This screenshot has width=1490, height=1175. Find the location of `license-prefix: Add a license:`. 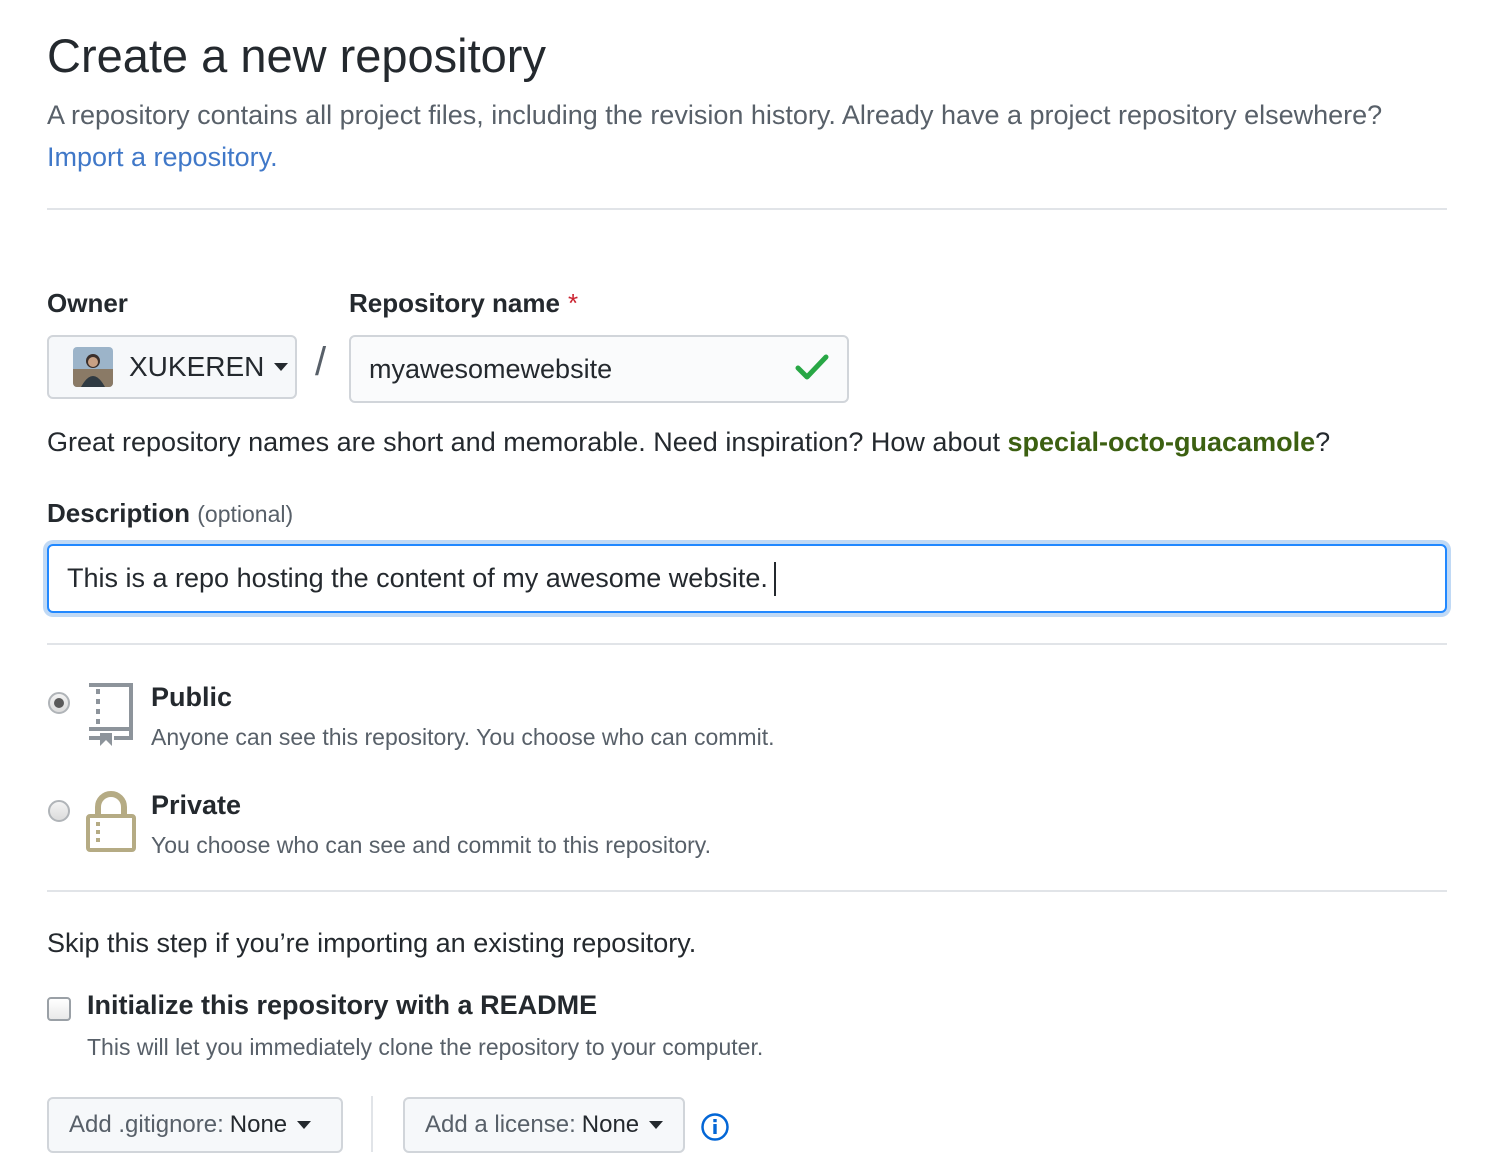

license-prefix: Add a license: is located at coordinates (500, 1124).